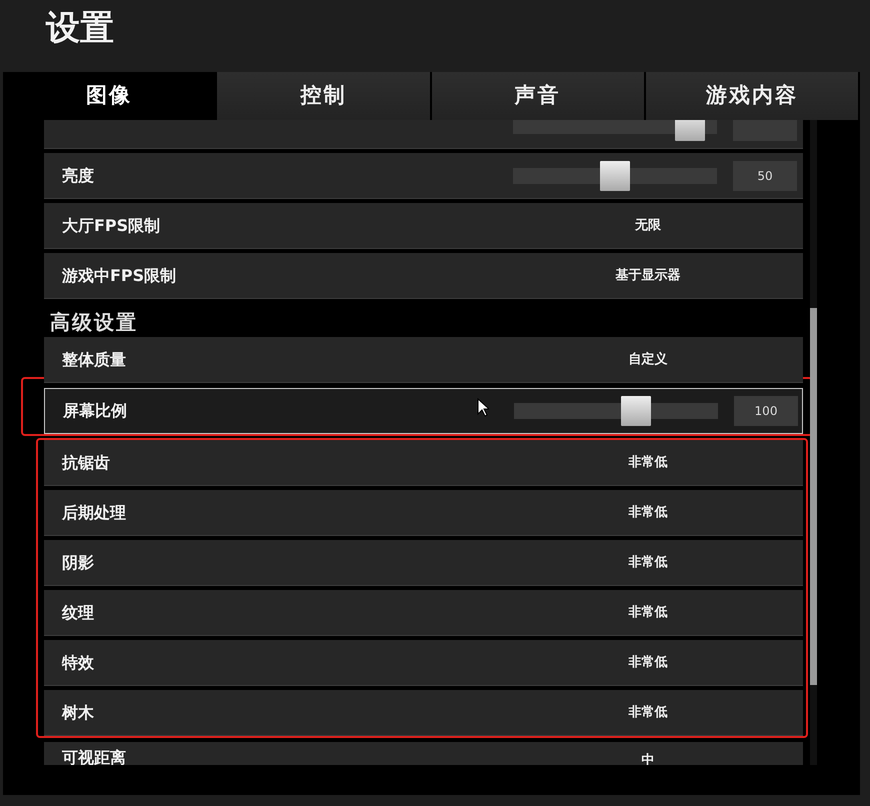 This screenshot has height=806, width=870. Describe the element at coordinates (111, 225) in the screenshot. I see `setting-label: 大厅FPS限制` at that location.